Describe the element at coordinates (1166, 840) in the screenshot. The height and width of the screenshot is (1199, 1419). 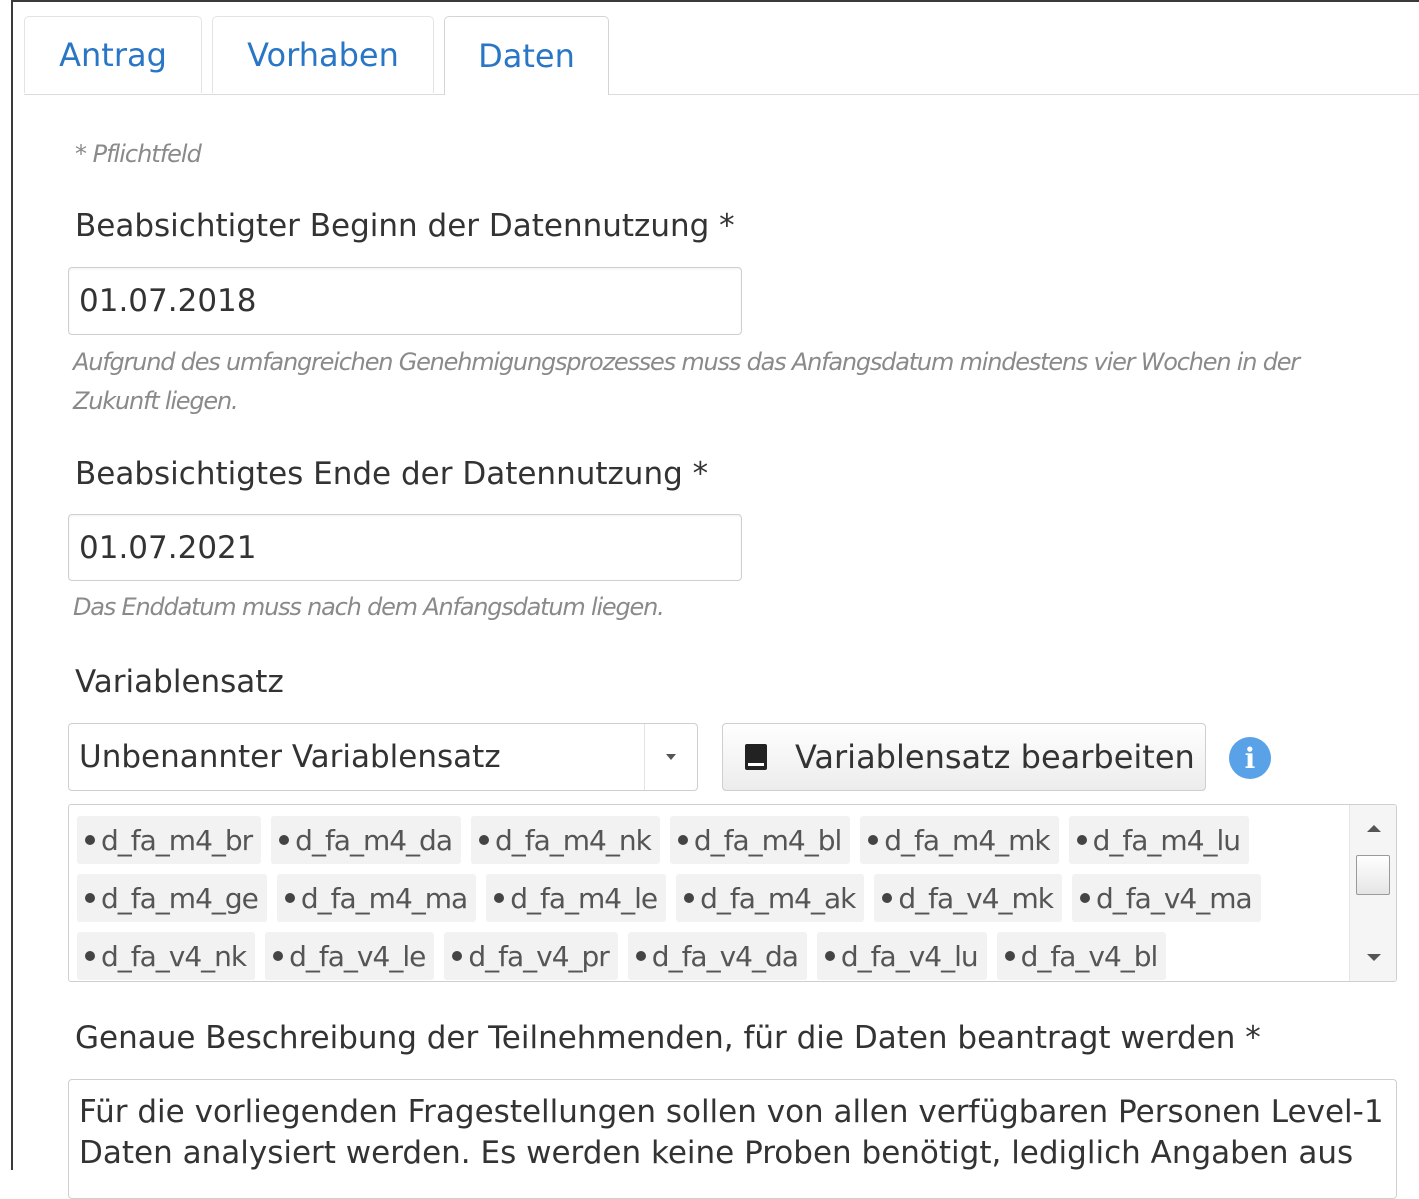
I see `variable-chip-label: d_fa_m4_lu` at that location.